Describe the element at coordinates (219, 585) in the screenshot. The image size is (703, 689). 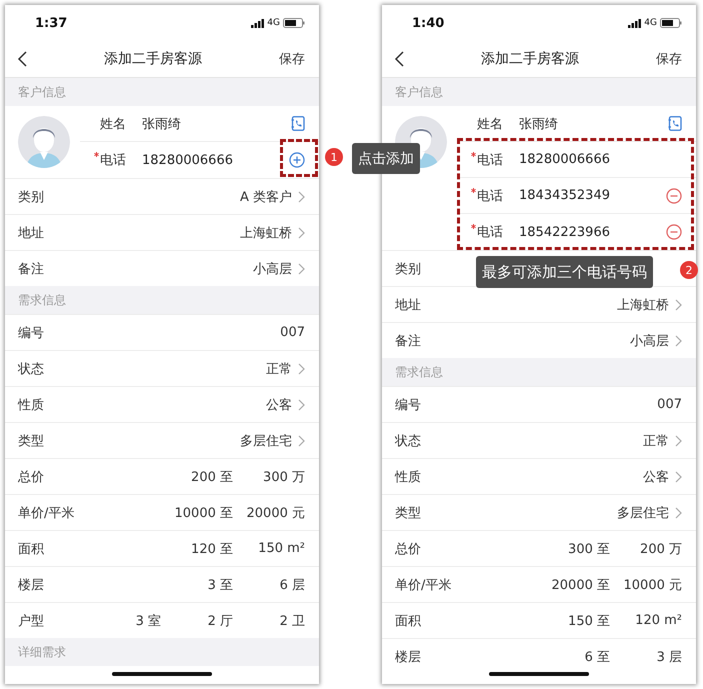
I see `field-value: 3 至` at that location.